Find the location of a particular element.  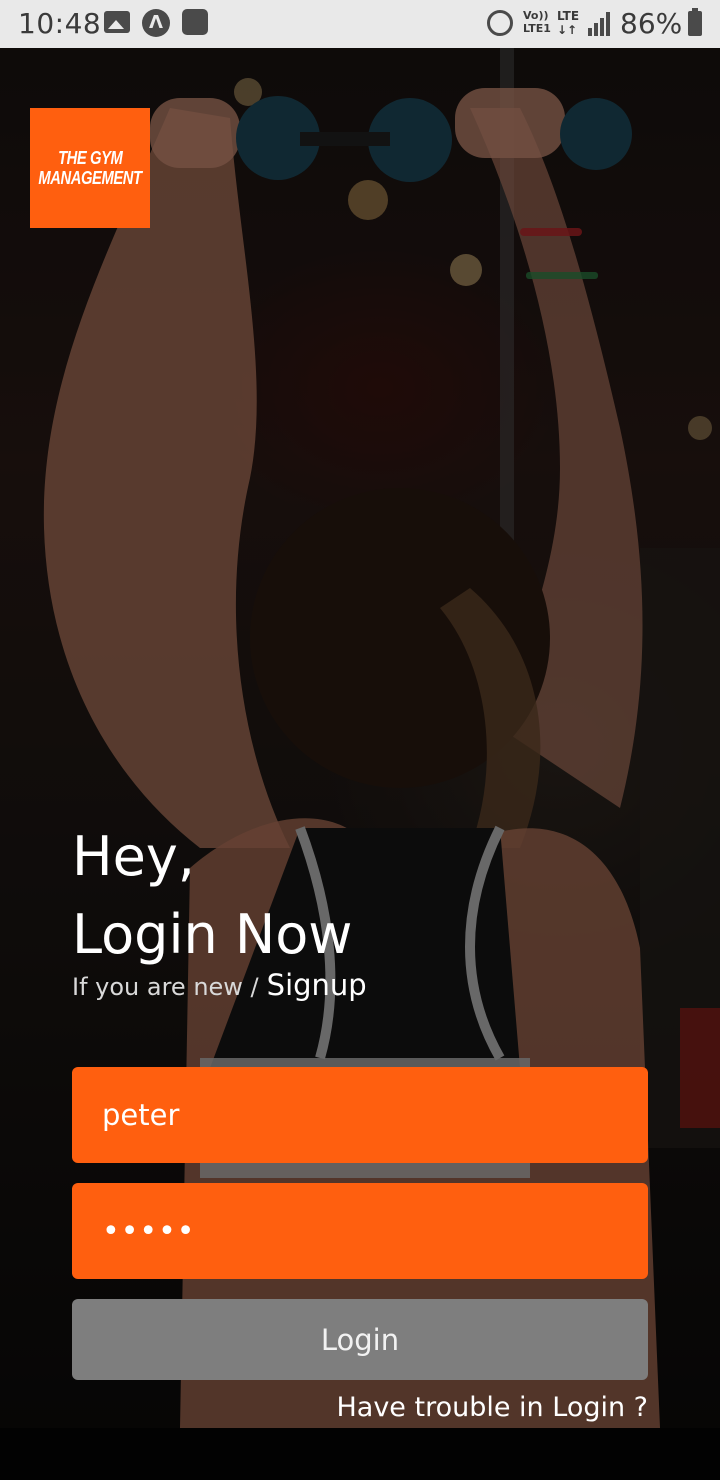

bottom-band is located at coordinates (360, 1454).